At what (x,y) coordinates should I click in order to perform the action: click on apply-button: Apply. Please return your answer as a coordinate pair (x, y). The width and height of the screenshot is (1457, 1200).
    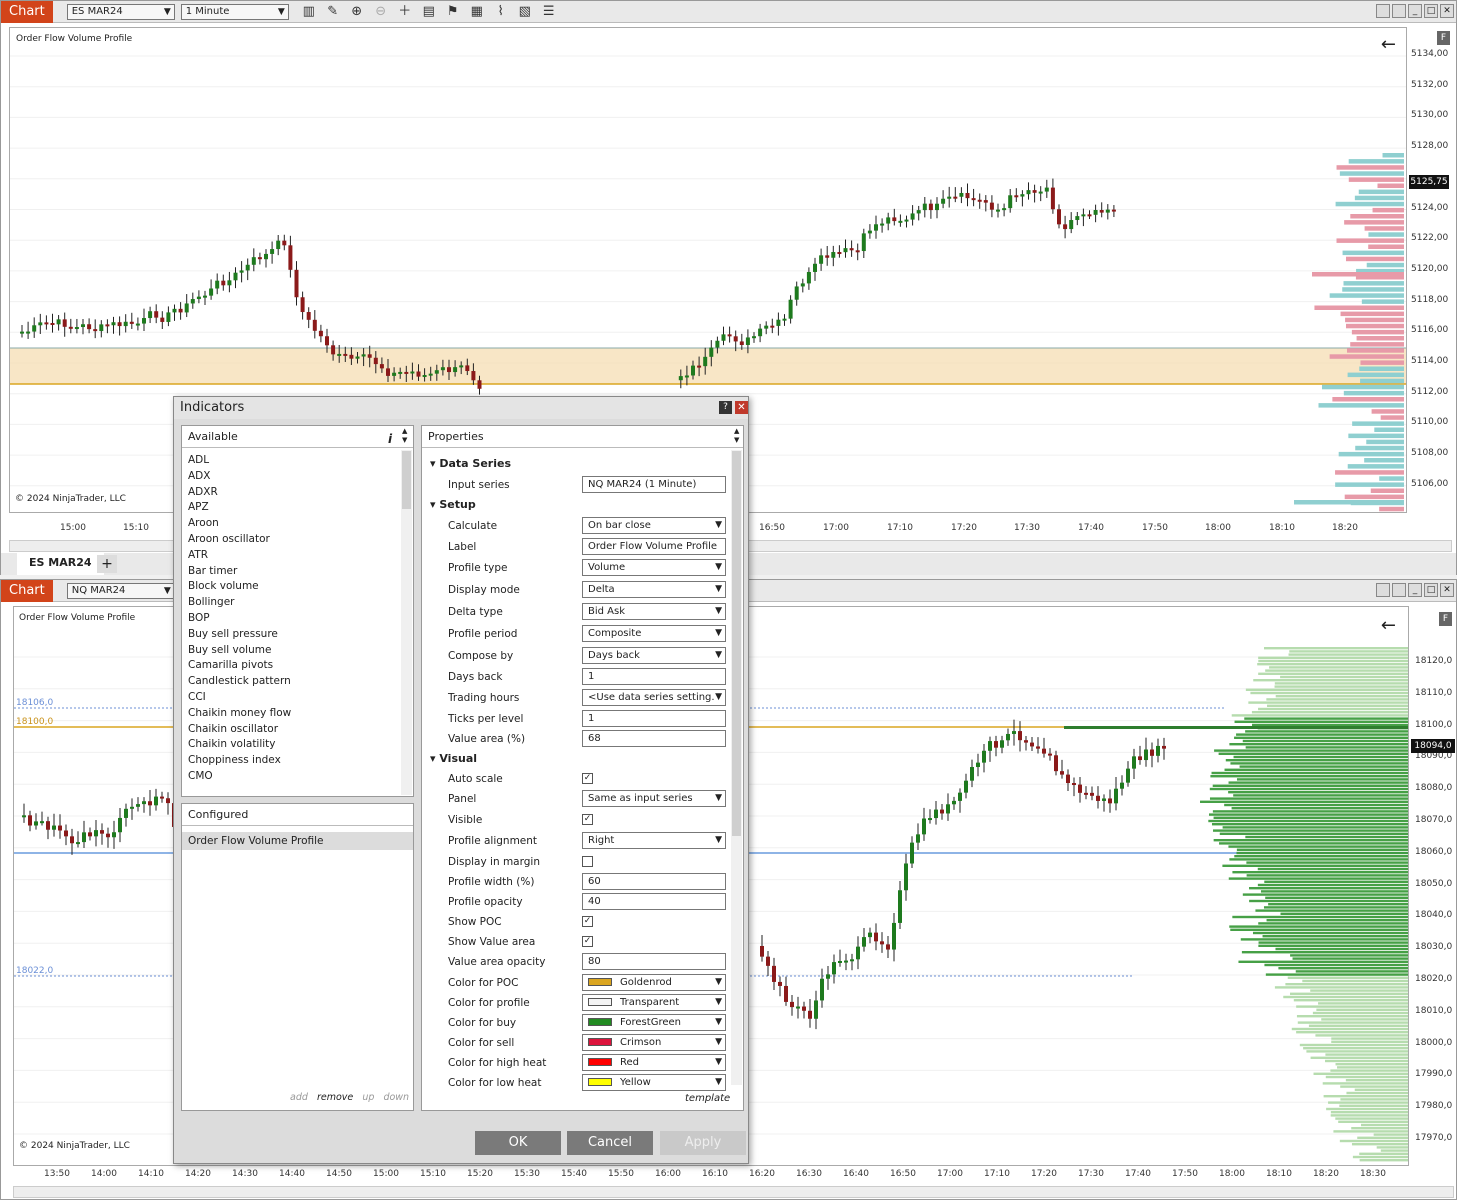
    Looking at the image, I should click on (703, 1143).